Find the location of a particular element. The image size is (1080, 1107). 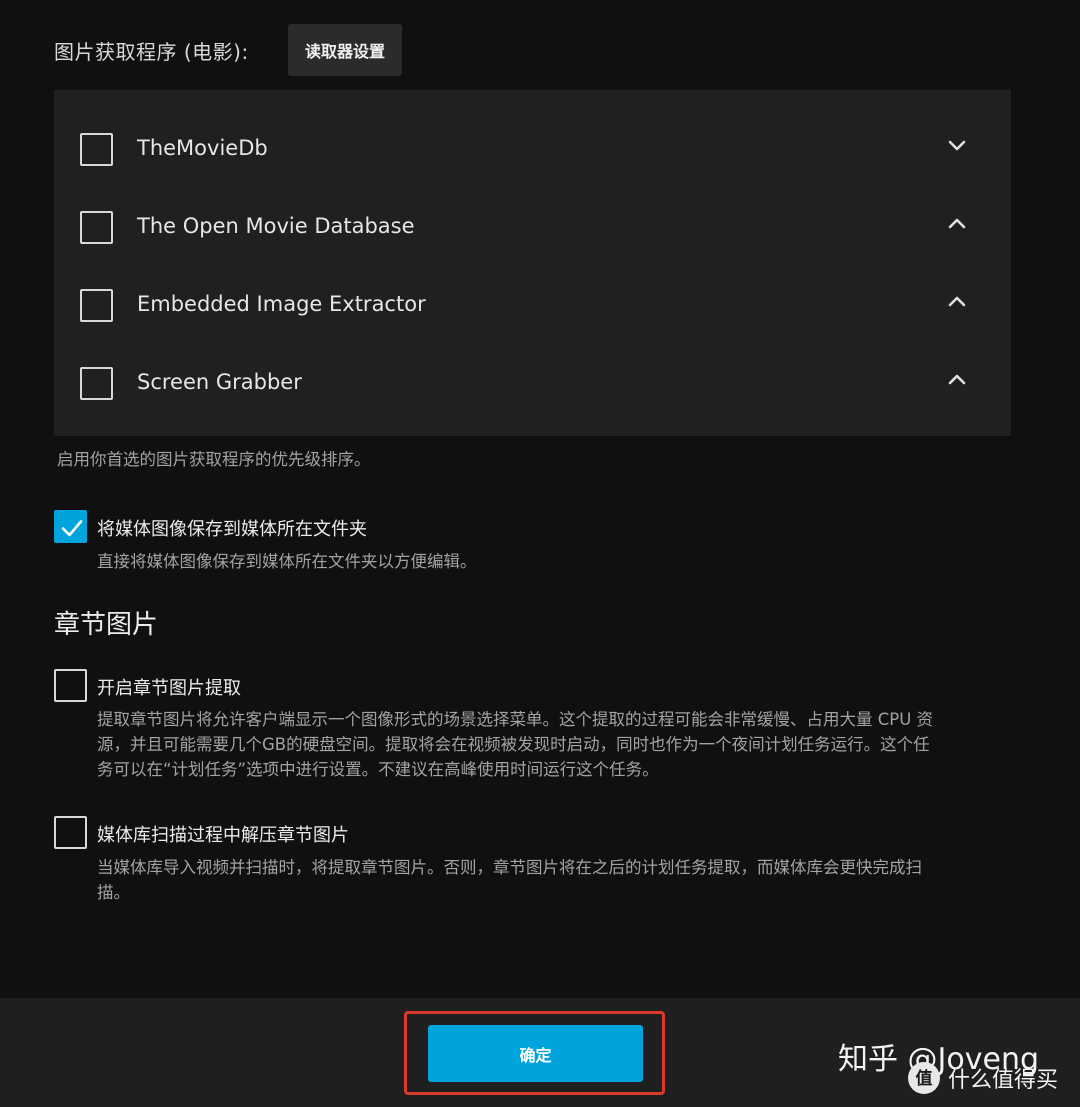

fetcher-name: The Open Movie Database is located at coordinates (276, 226).